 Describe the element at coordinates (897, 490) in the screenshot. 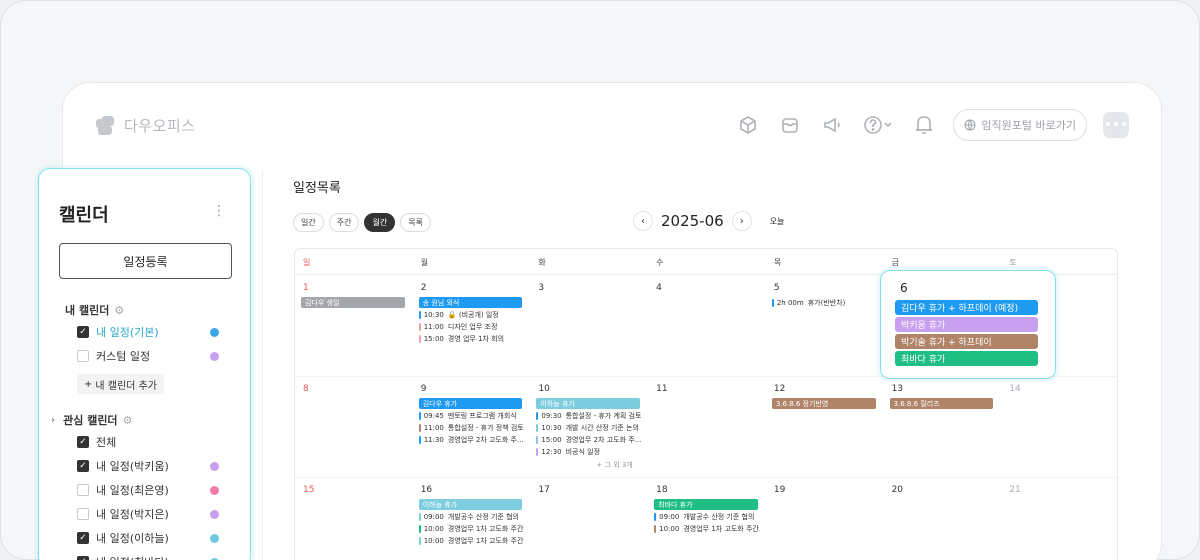

I see `day-number: 20` at that location.